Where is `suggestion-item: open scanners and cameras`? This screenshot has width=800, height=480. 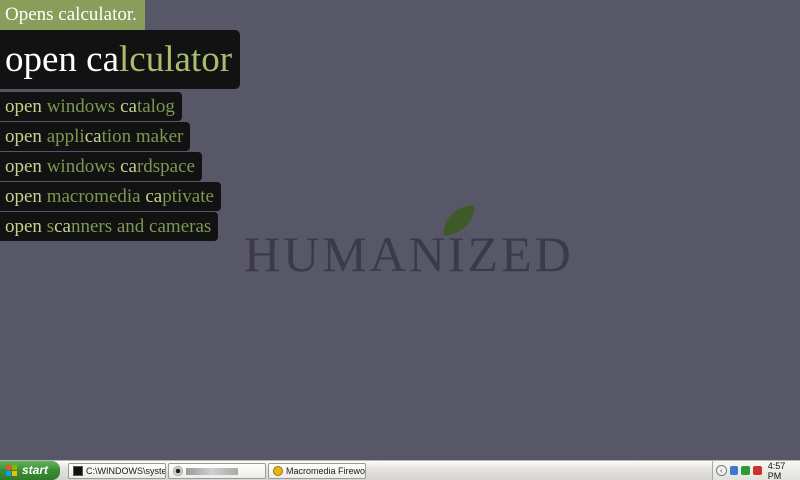
suggestion-item: open scanners and cameras is located at coordinates (109, 226).